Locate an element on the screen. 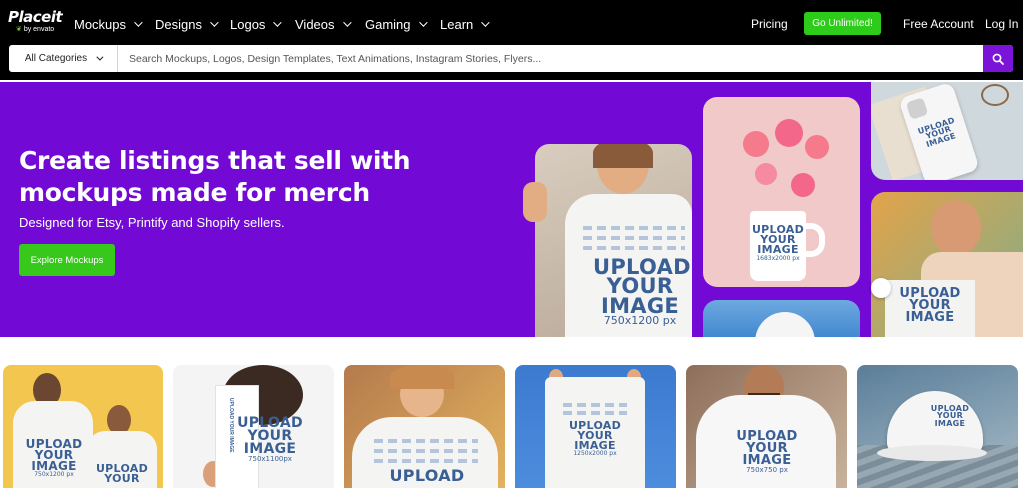 Image resolution: width=1023 pixels, height=488 pixels. upload-placeholder: UPLOAD is located at coordinates (427, 475).